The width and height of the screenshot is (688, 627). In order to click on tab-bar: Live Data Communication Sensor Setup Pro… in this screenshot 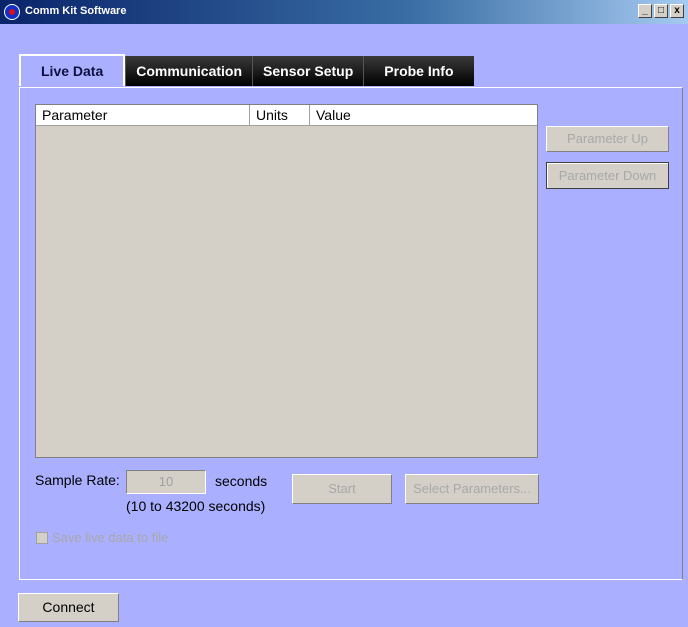, I will do `click(246, 70)`.